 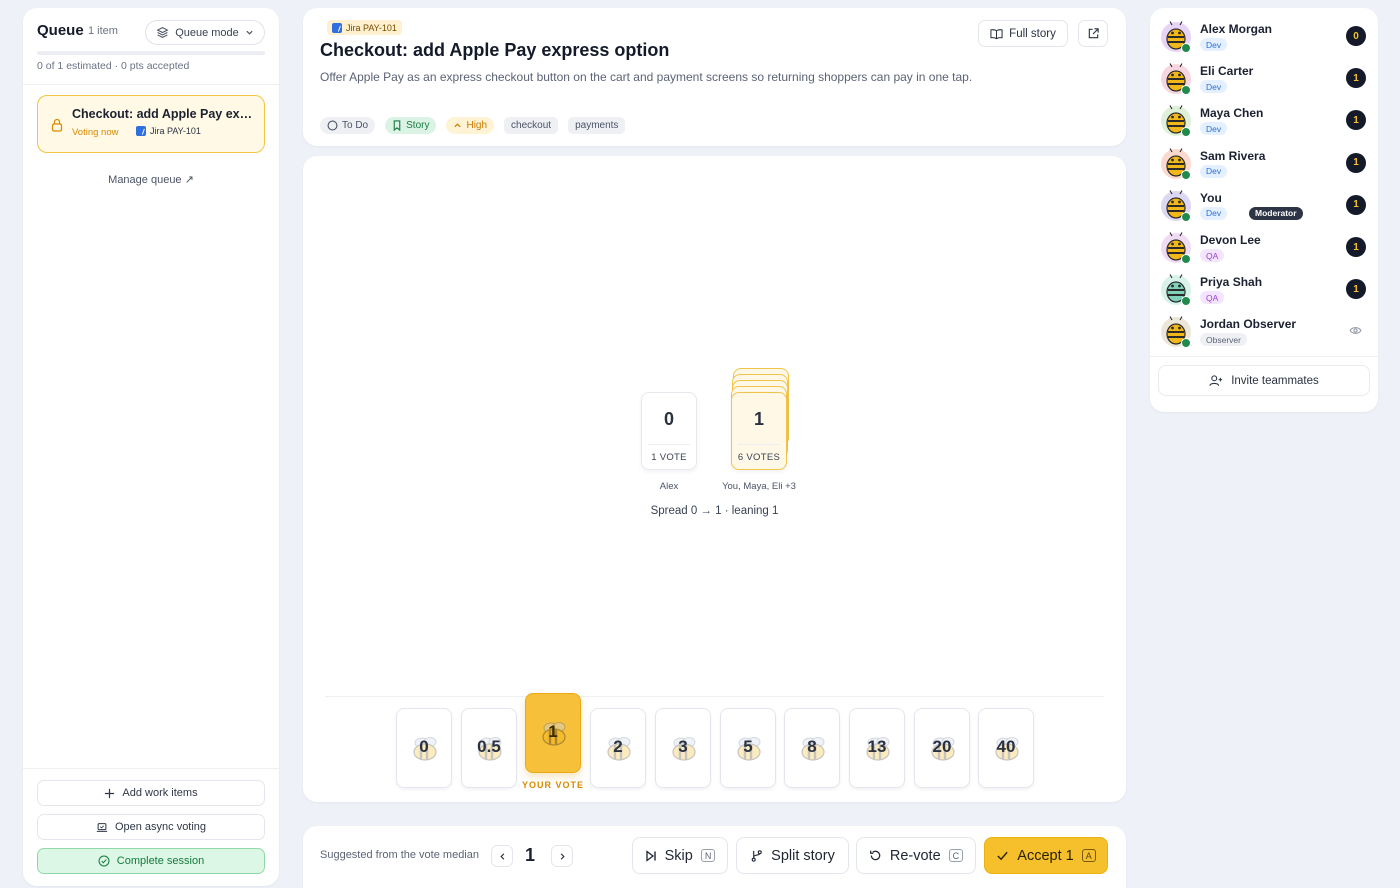 I want to click on result-vote-count: 6 VOTES, so click(x=759, y=457).